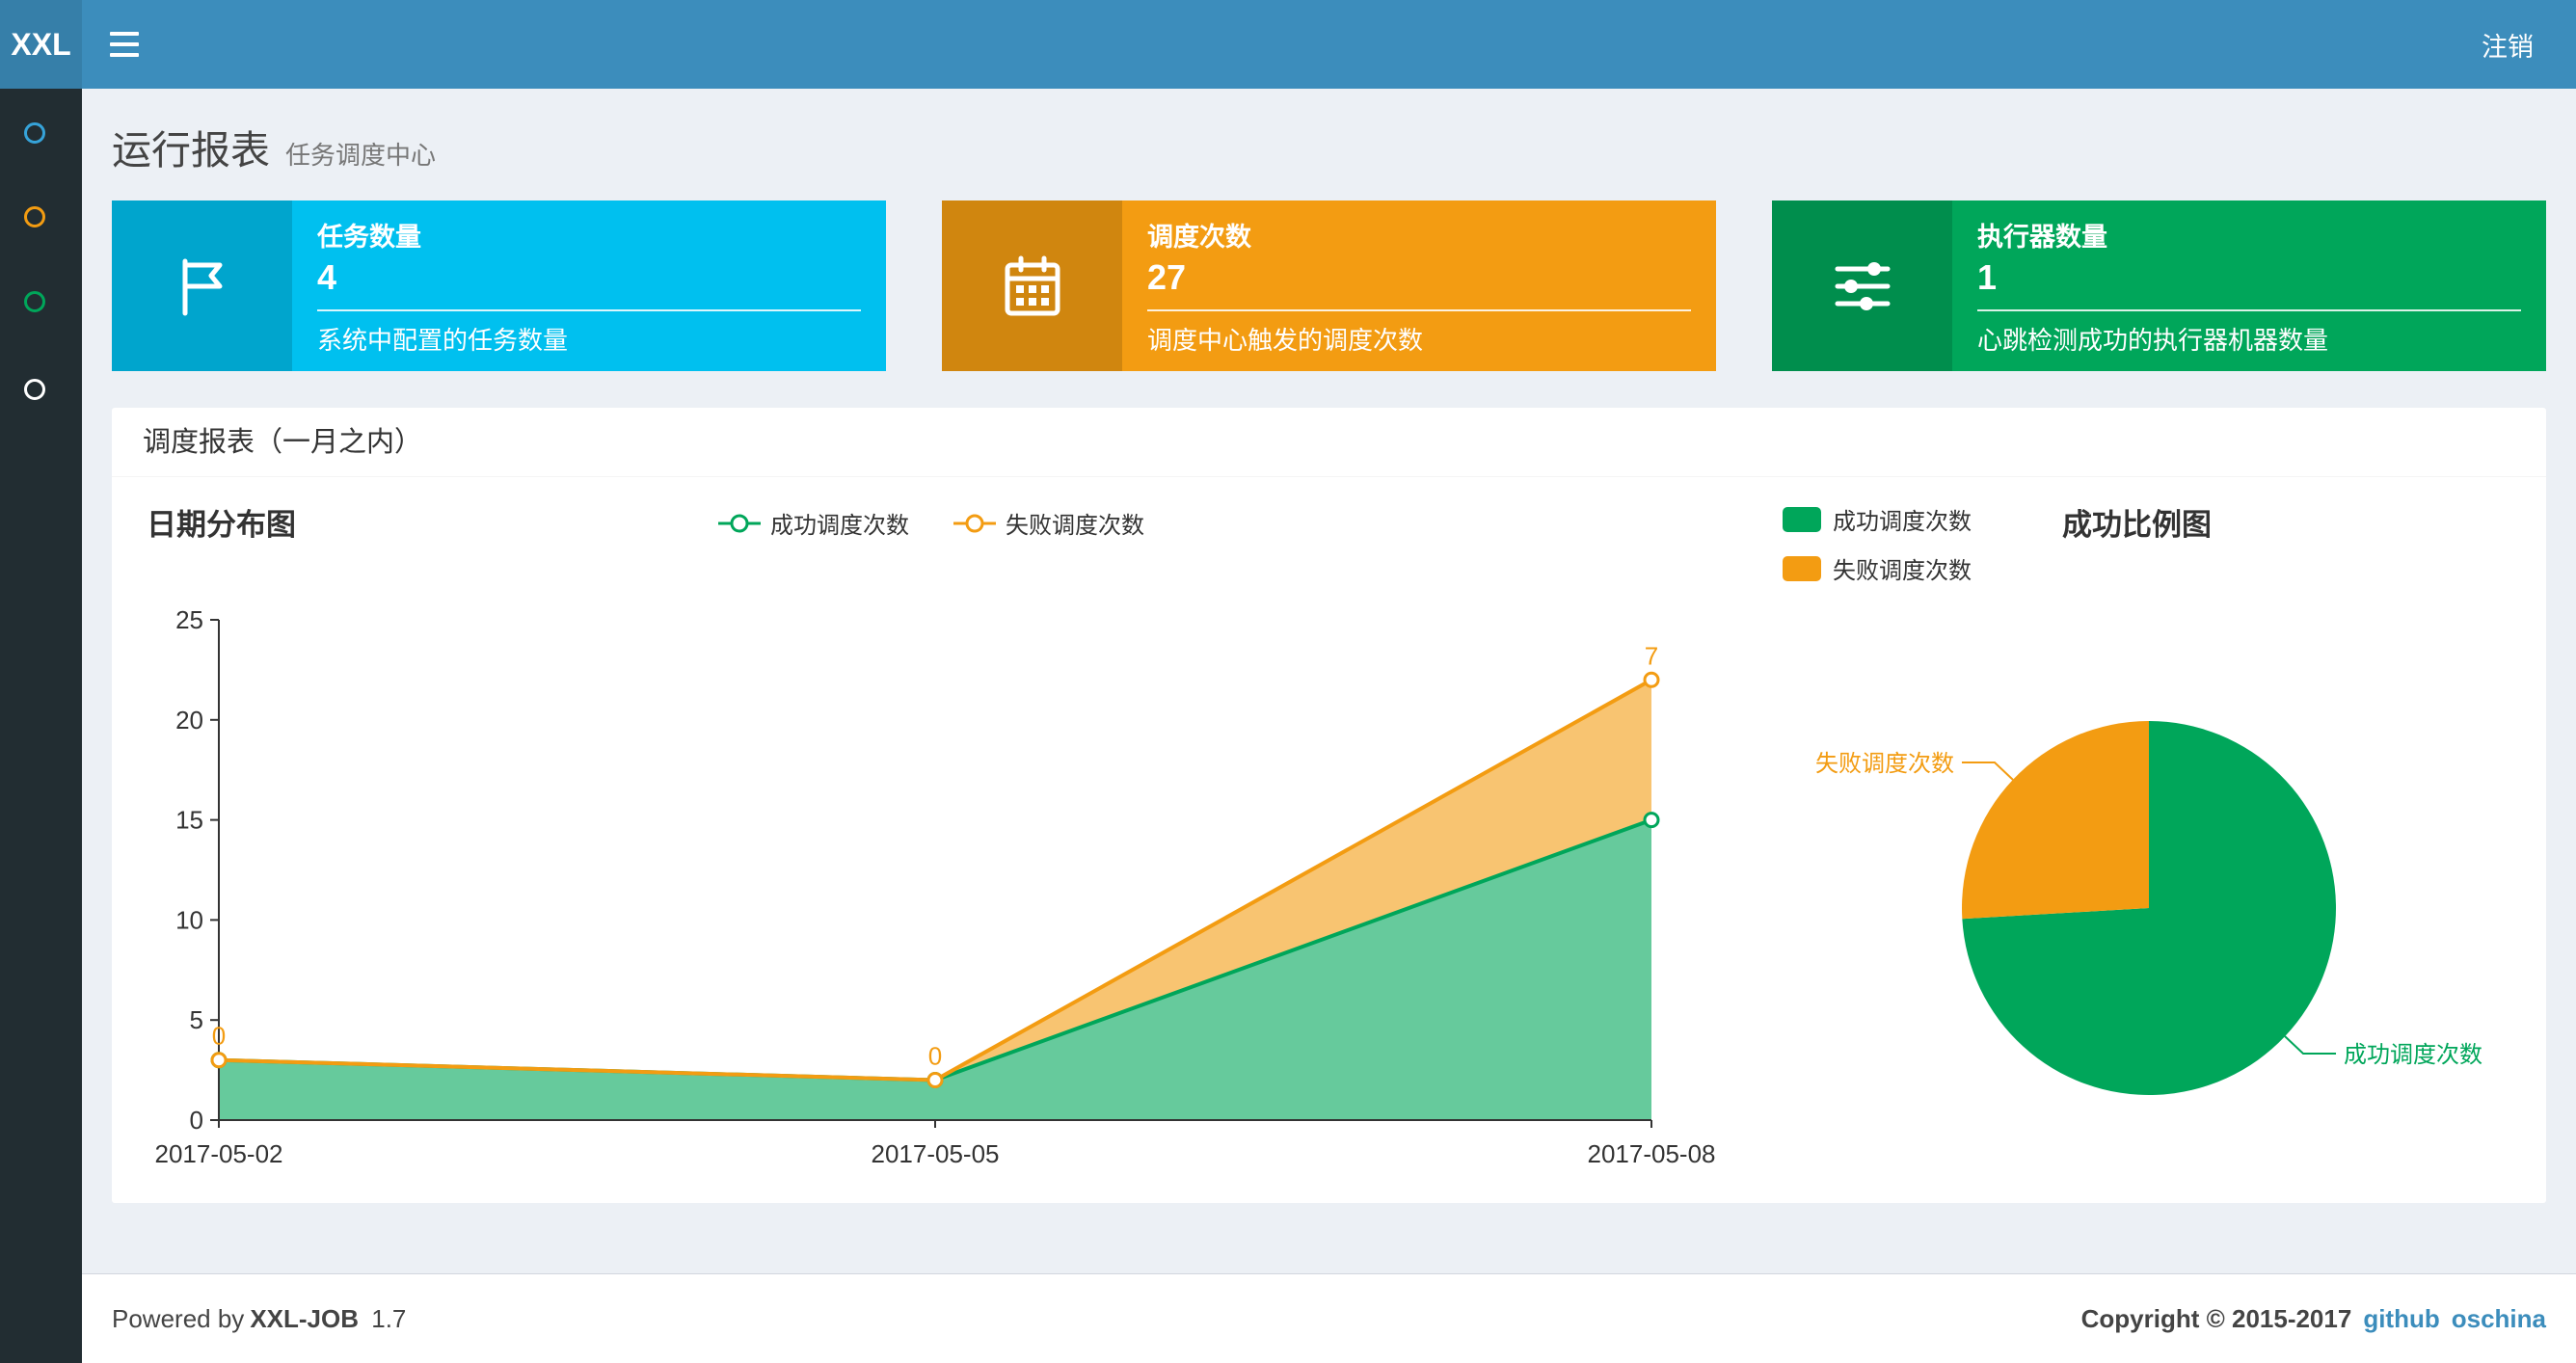 The width and height of the screenshot is (2576, 1363). I want to click on svg-text: 2017-05-05, so click(936, 1153).